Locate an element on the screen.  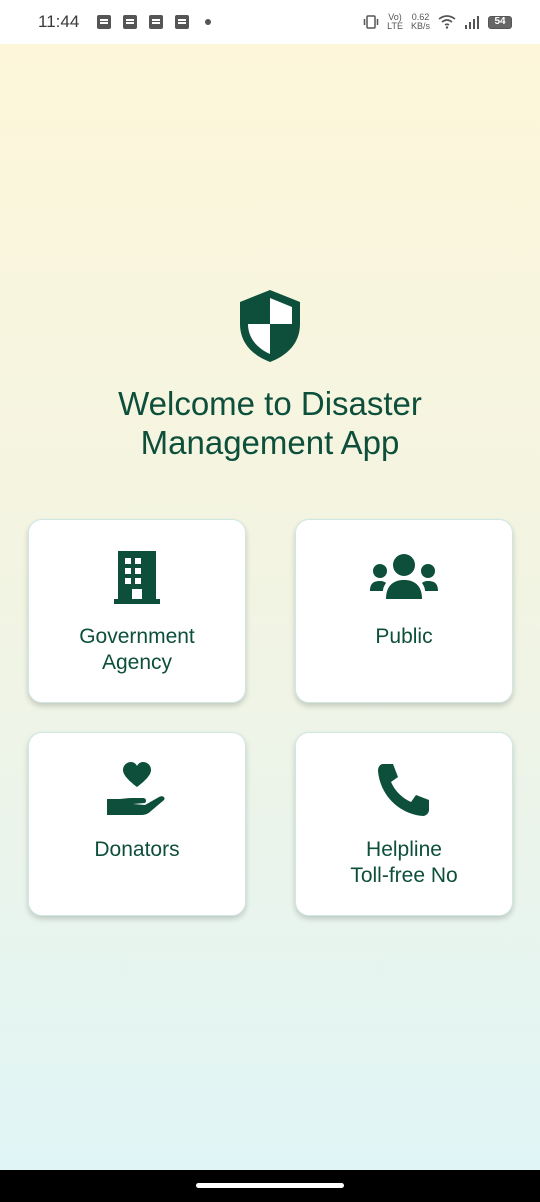
wifi-icon is located at coordinates (447, 22).